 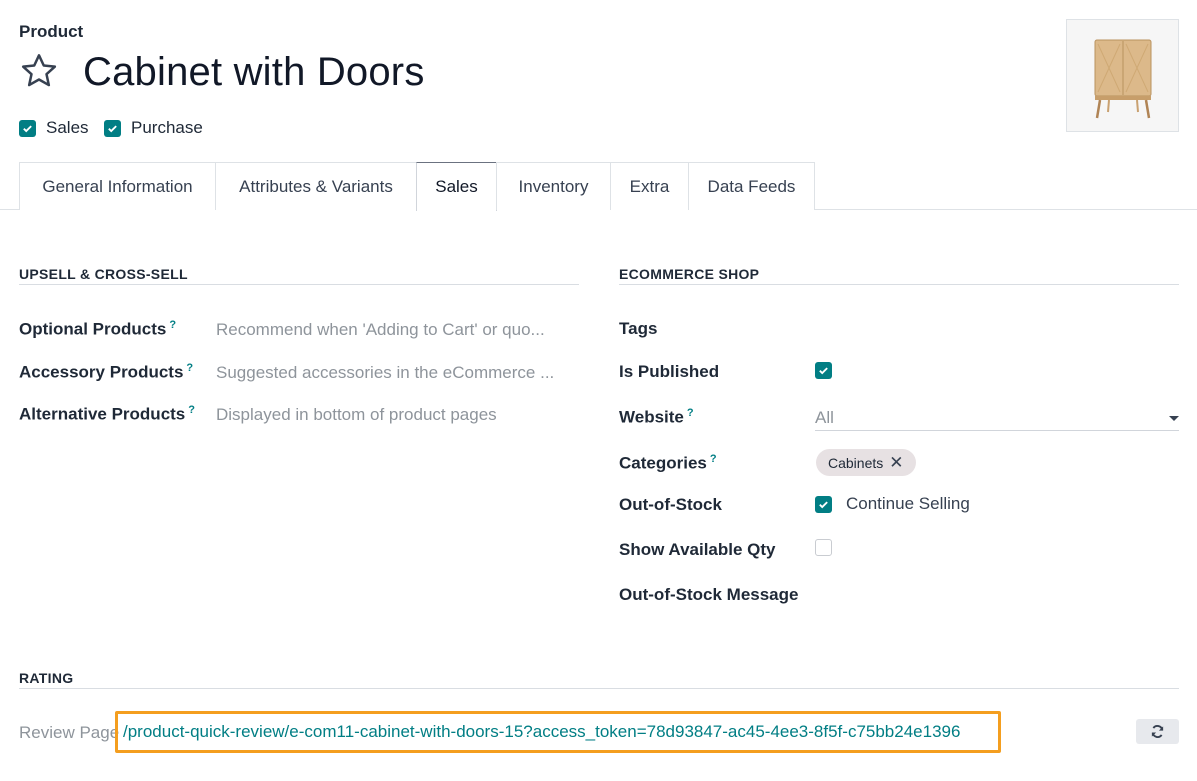 What do you see at coordinates (46, 678) in the screenshot?
I see `rating-heading: RATING` at bounding box center [46, 678].